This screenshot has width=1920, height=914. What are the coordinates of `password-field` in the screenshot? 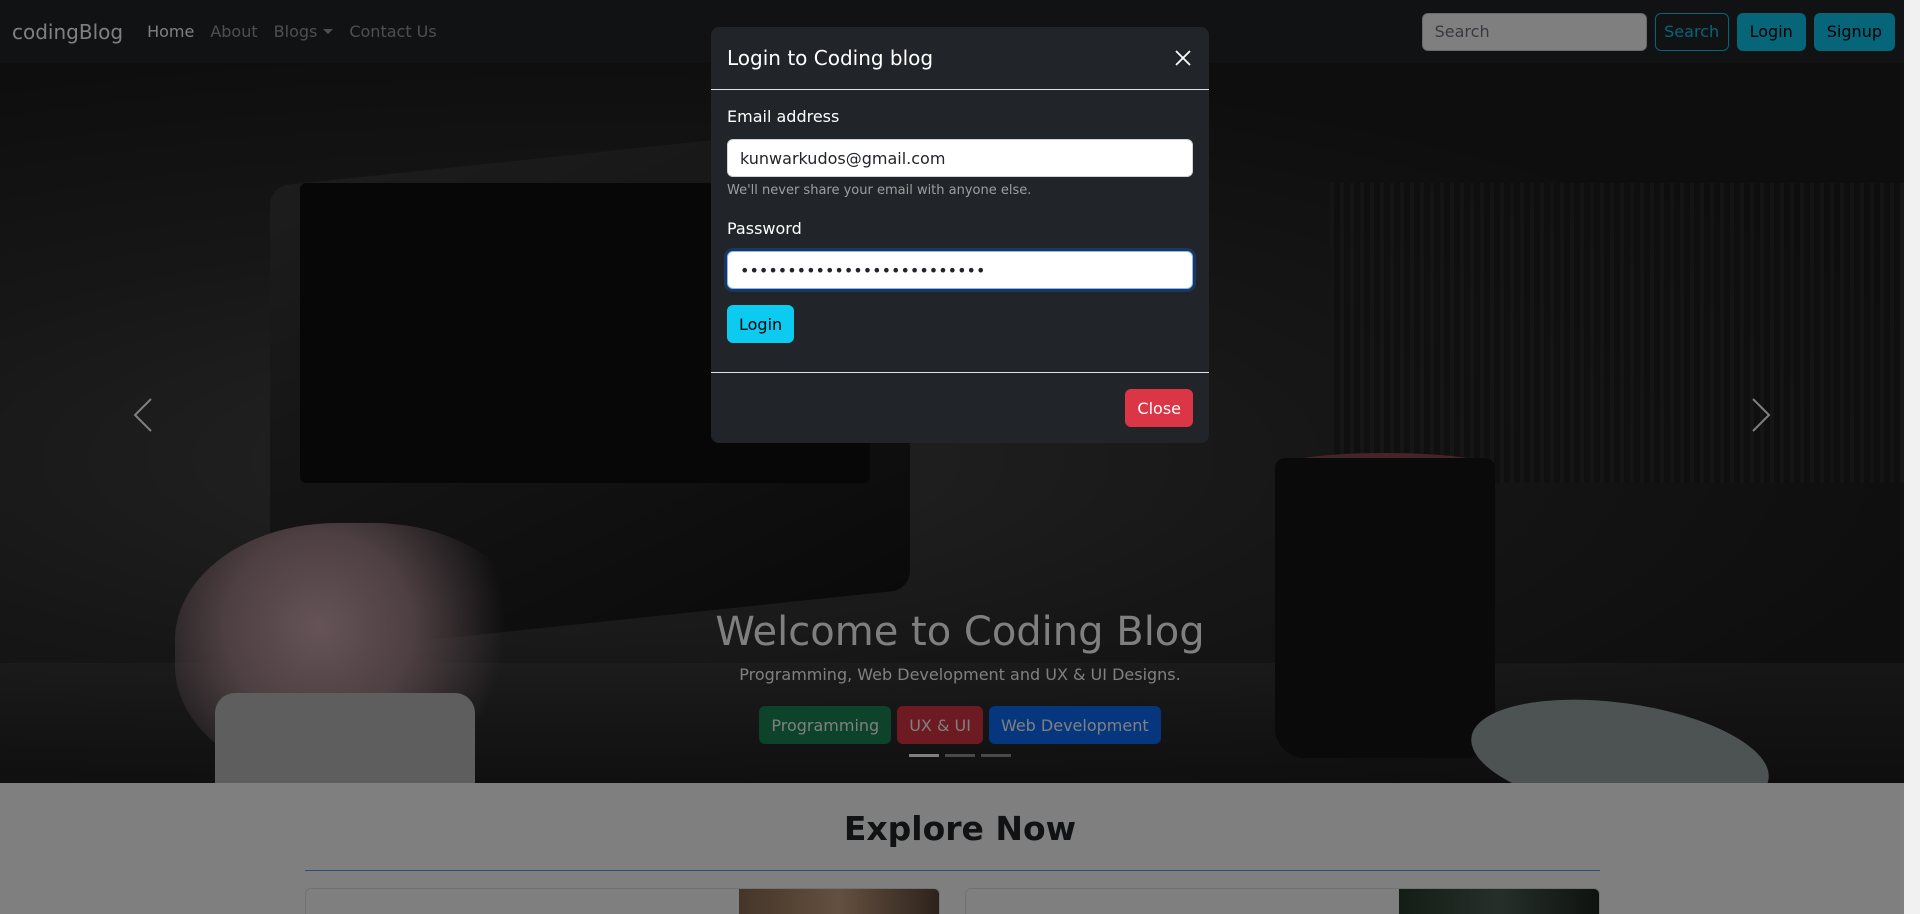 It's located at (960, 270).